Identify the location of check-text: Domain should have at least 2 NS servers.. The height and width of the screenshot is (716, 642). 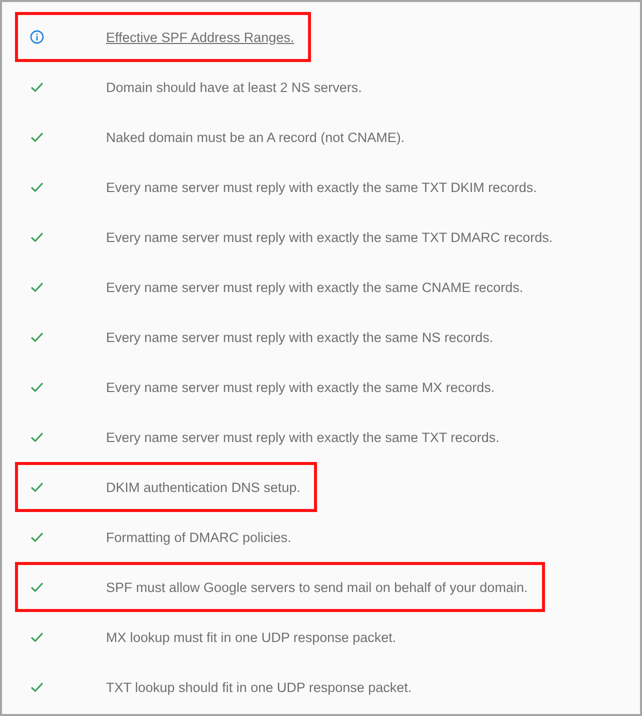
(234, 87).